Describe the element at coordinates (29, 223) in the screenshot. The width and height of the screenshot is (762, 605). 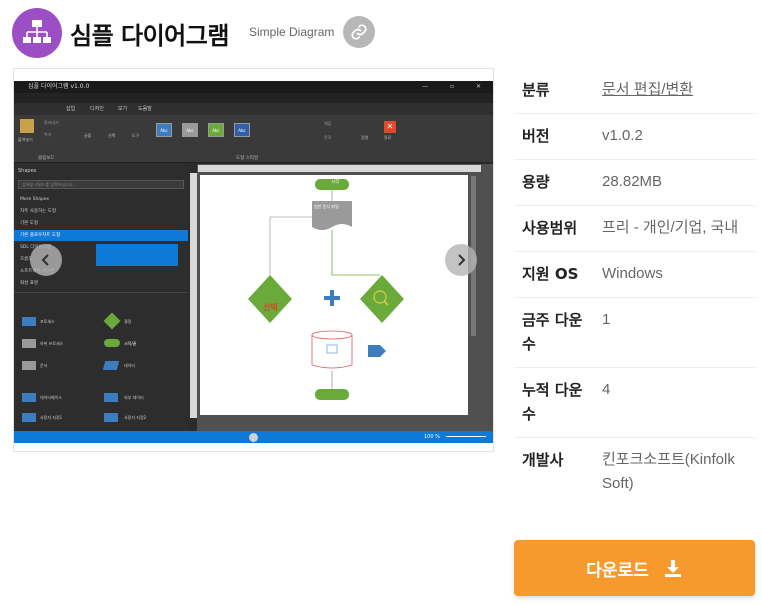
I see `screenshot-category: 기본 도형` at that location.